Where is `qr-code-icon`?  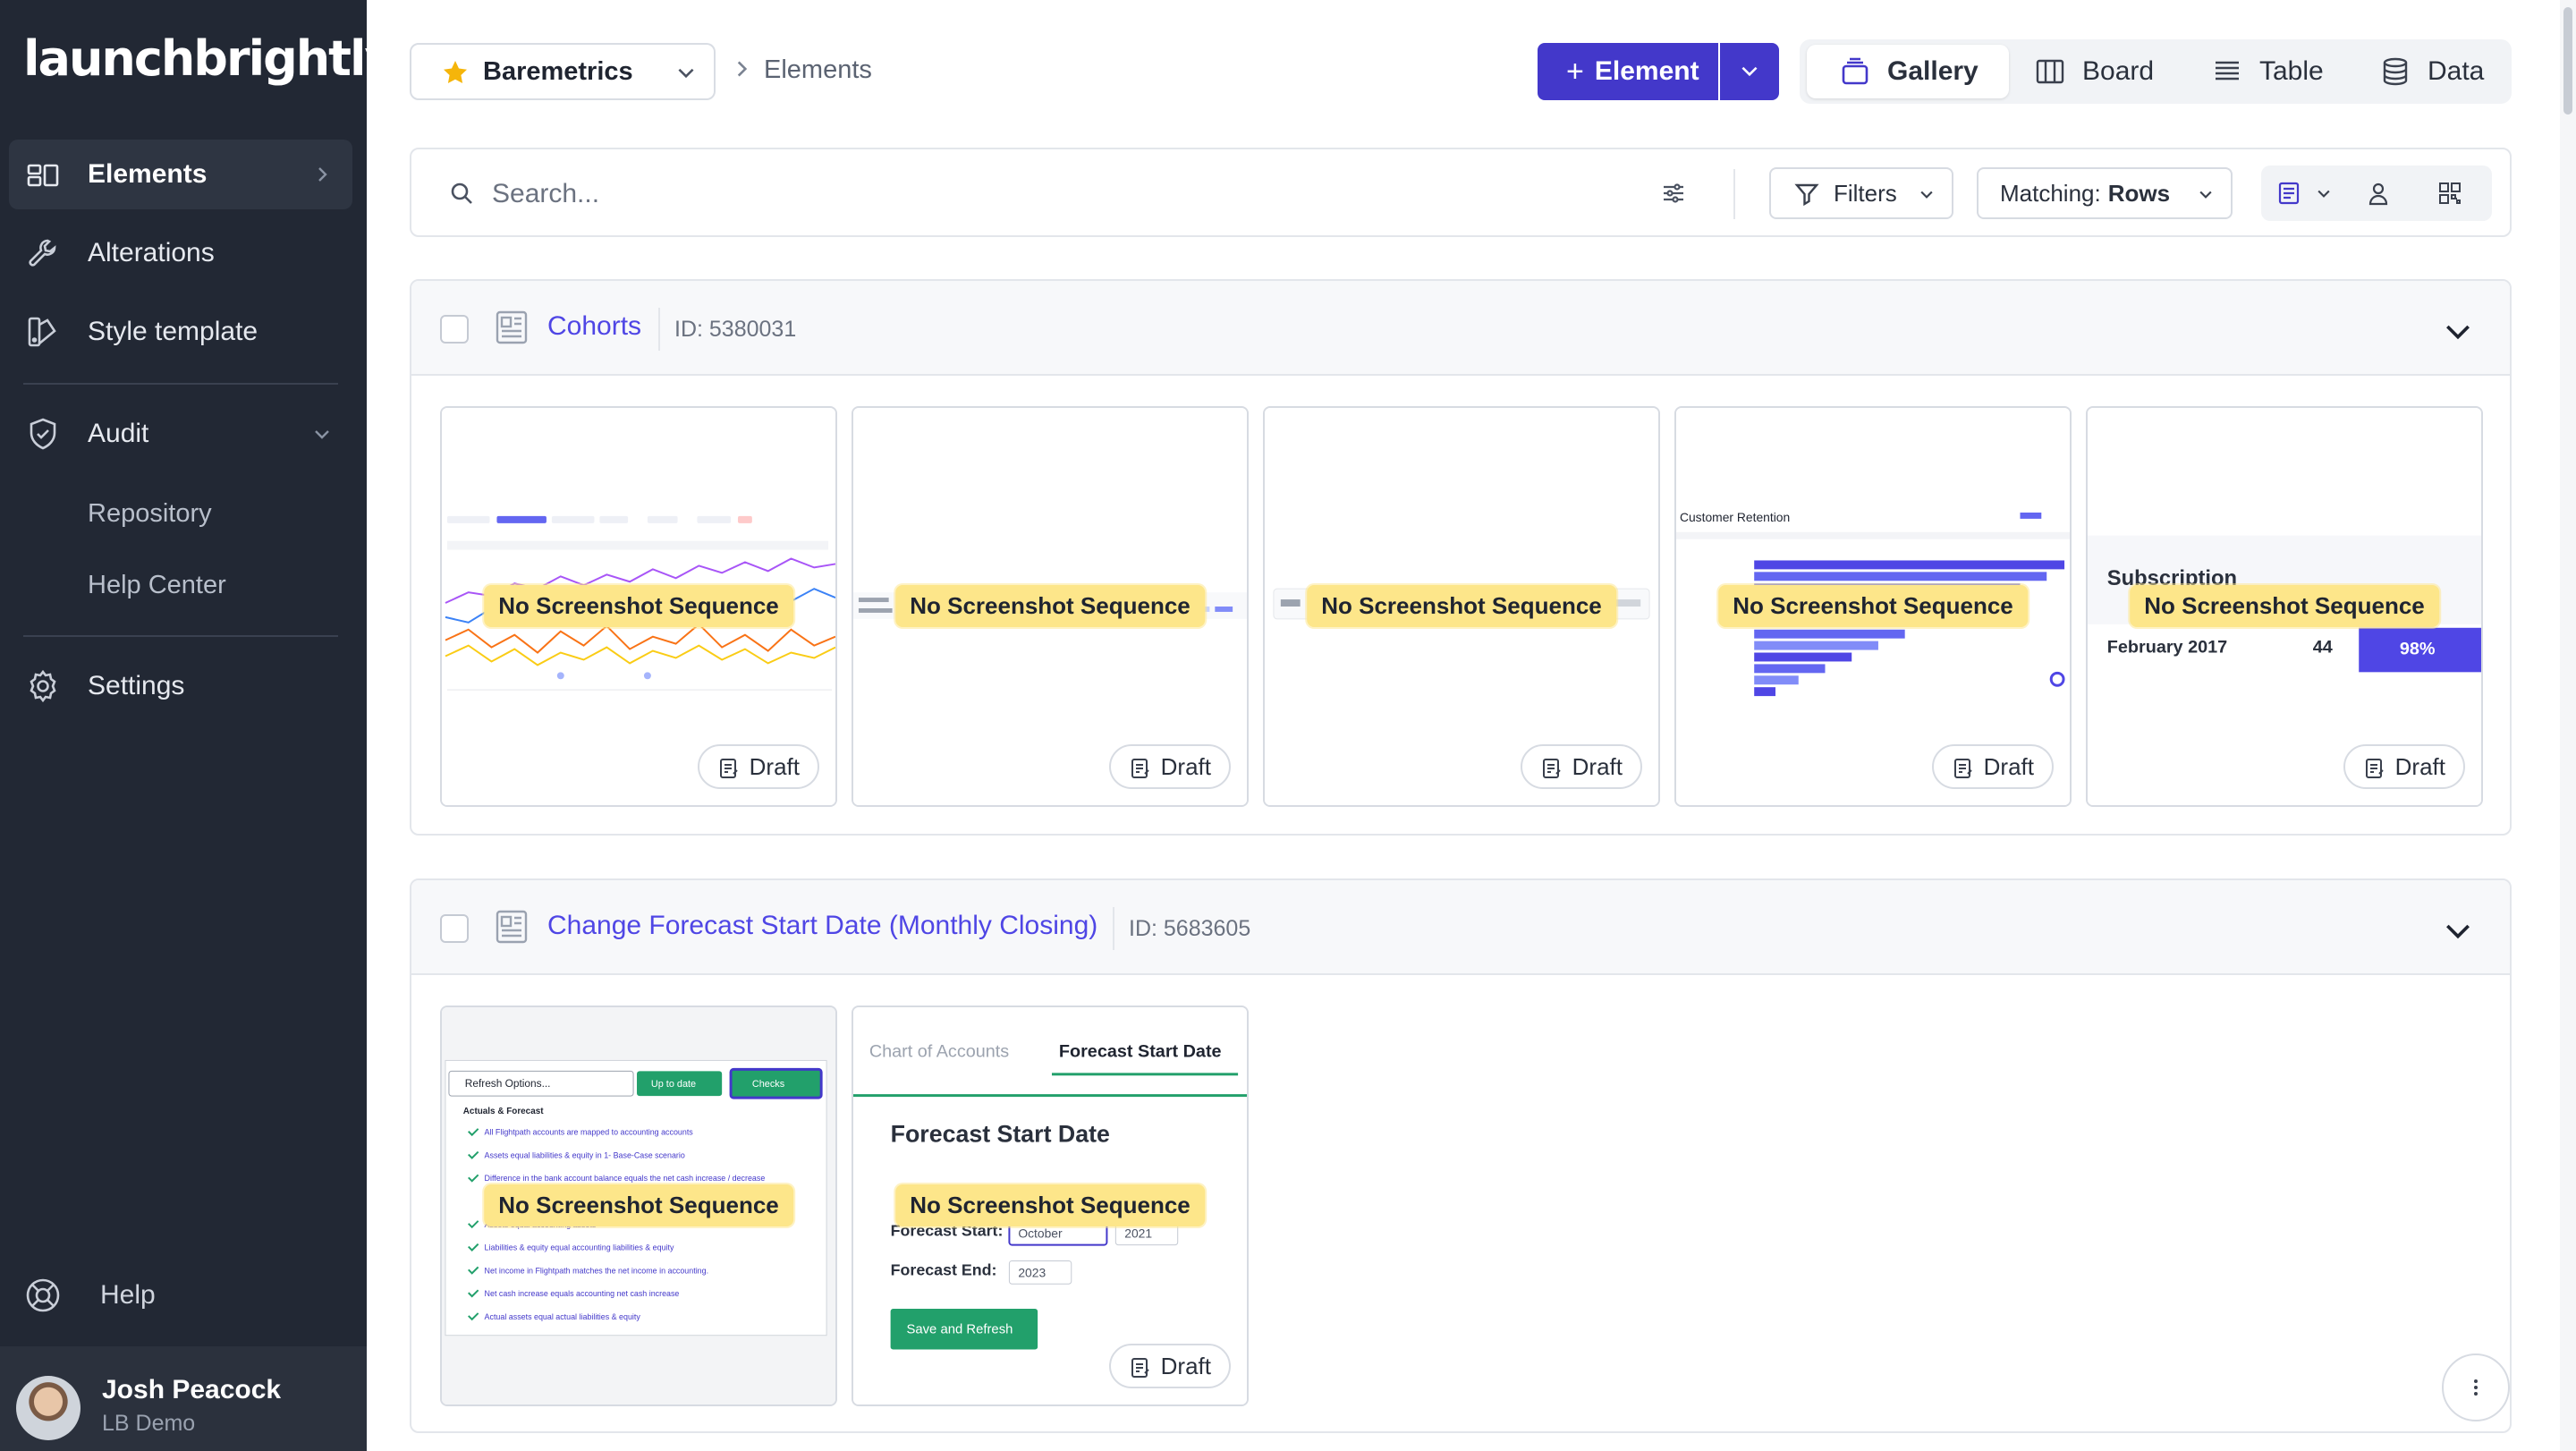 qr-code-icon is located at coordinates (2449, 193).